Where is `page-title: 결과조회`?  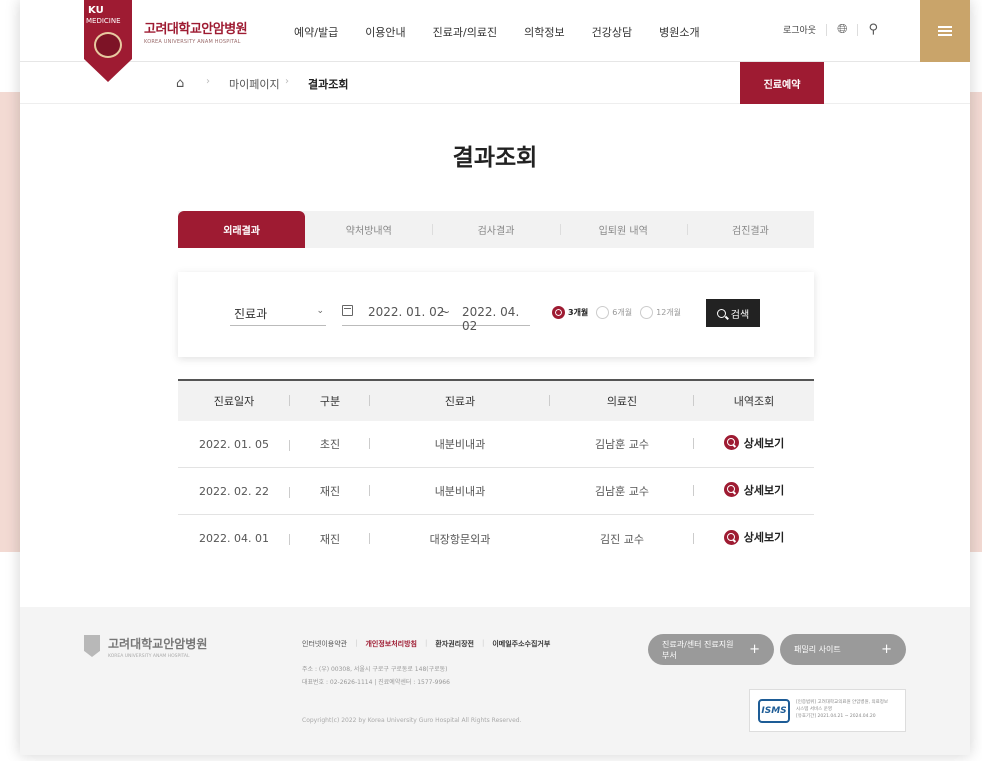
page-title: 결과조회 is located at coordinates (495, 158).